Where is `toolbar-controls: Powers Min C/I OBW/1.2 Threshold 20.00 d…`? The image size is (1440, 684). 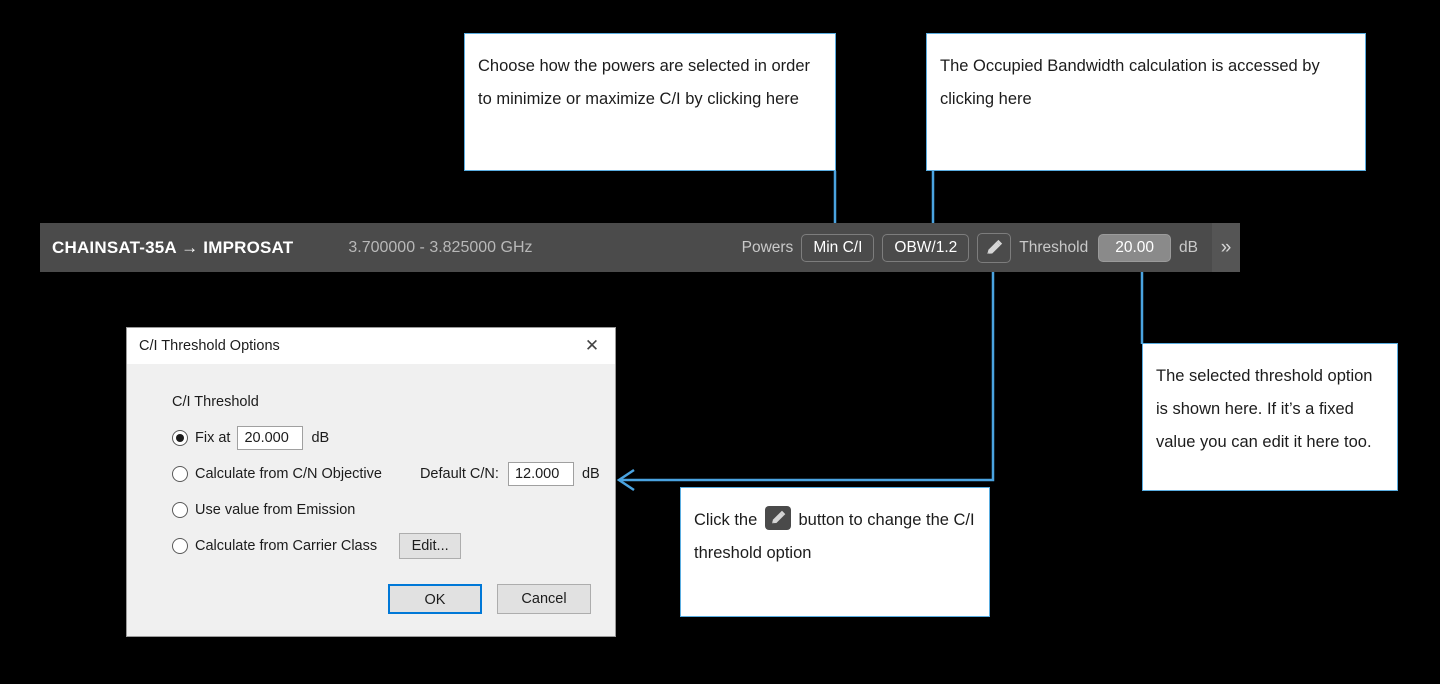
toolbar-controls: Powers Min C/I OBW/1.2 Threshold 20.00 d… is located at coordinates (987, 247).